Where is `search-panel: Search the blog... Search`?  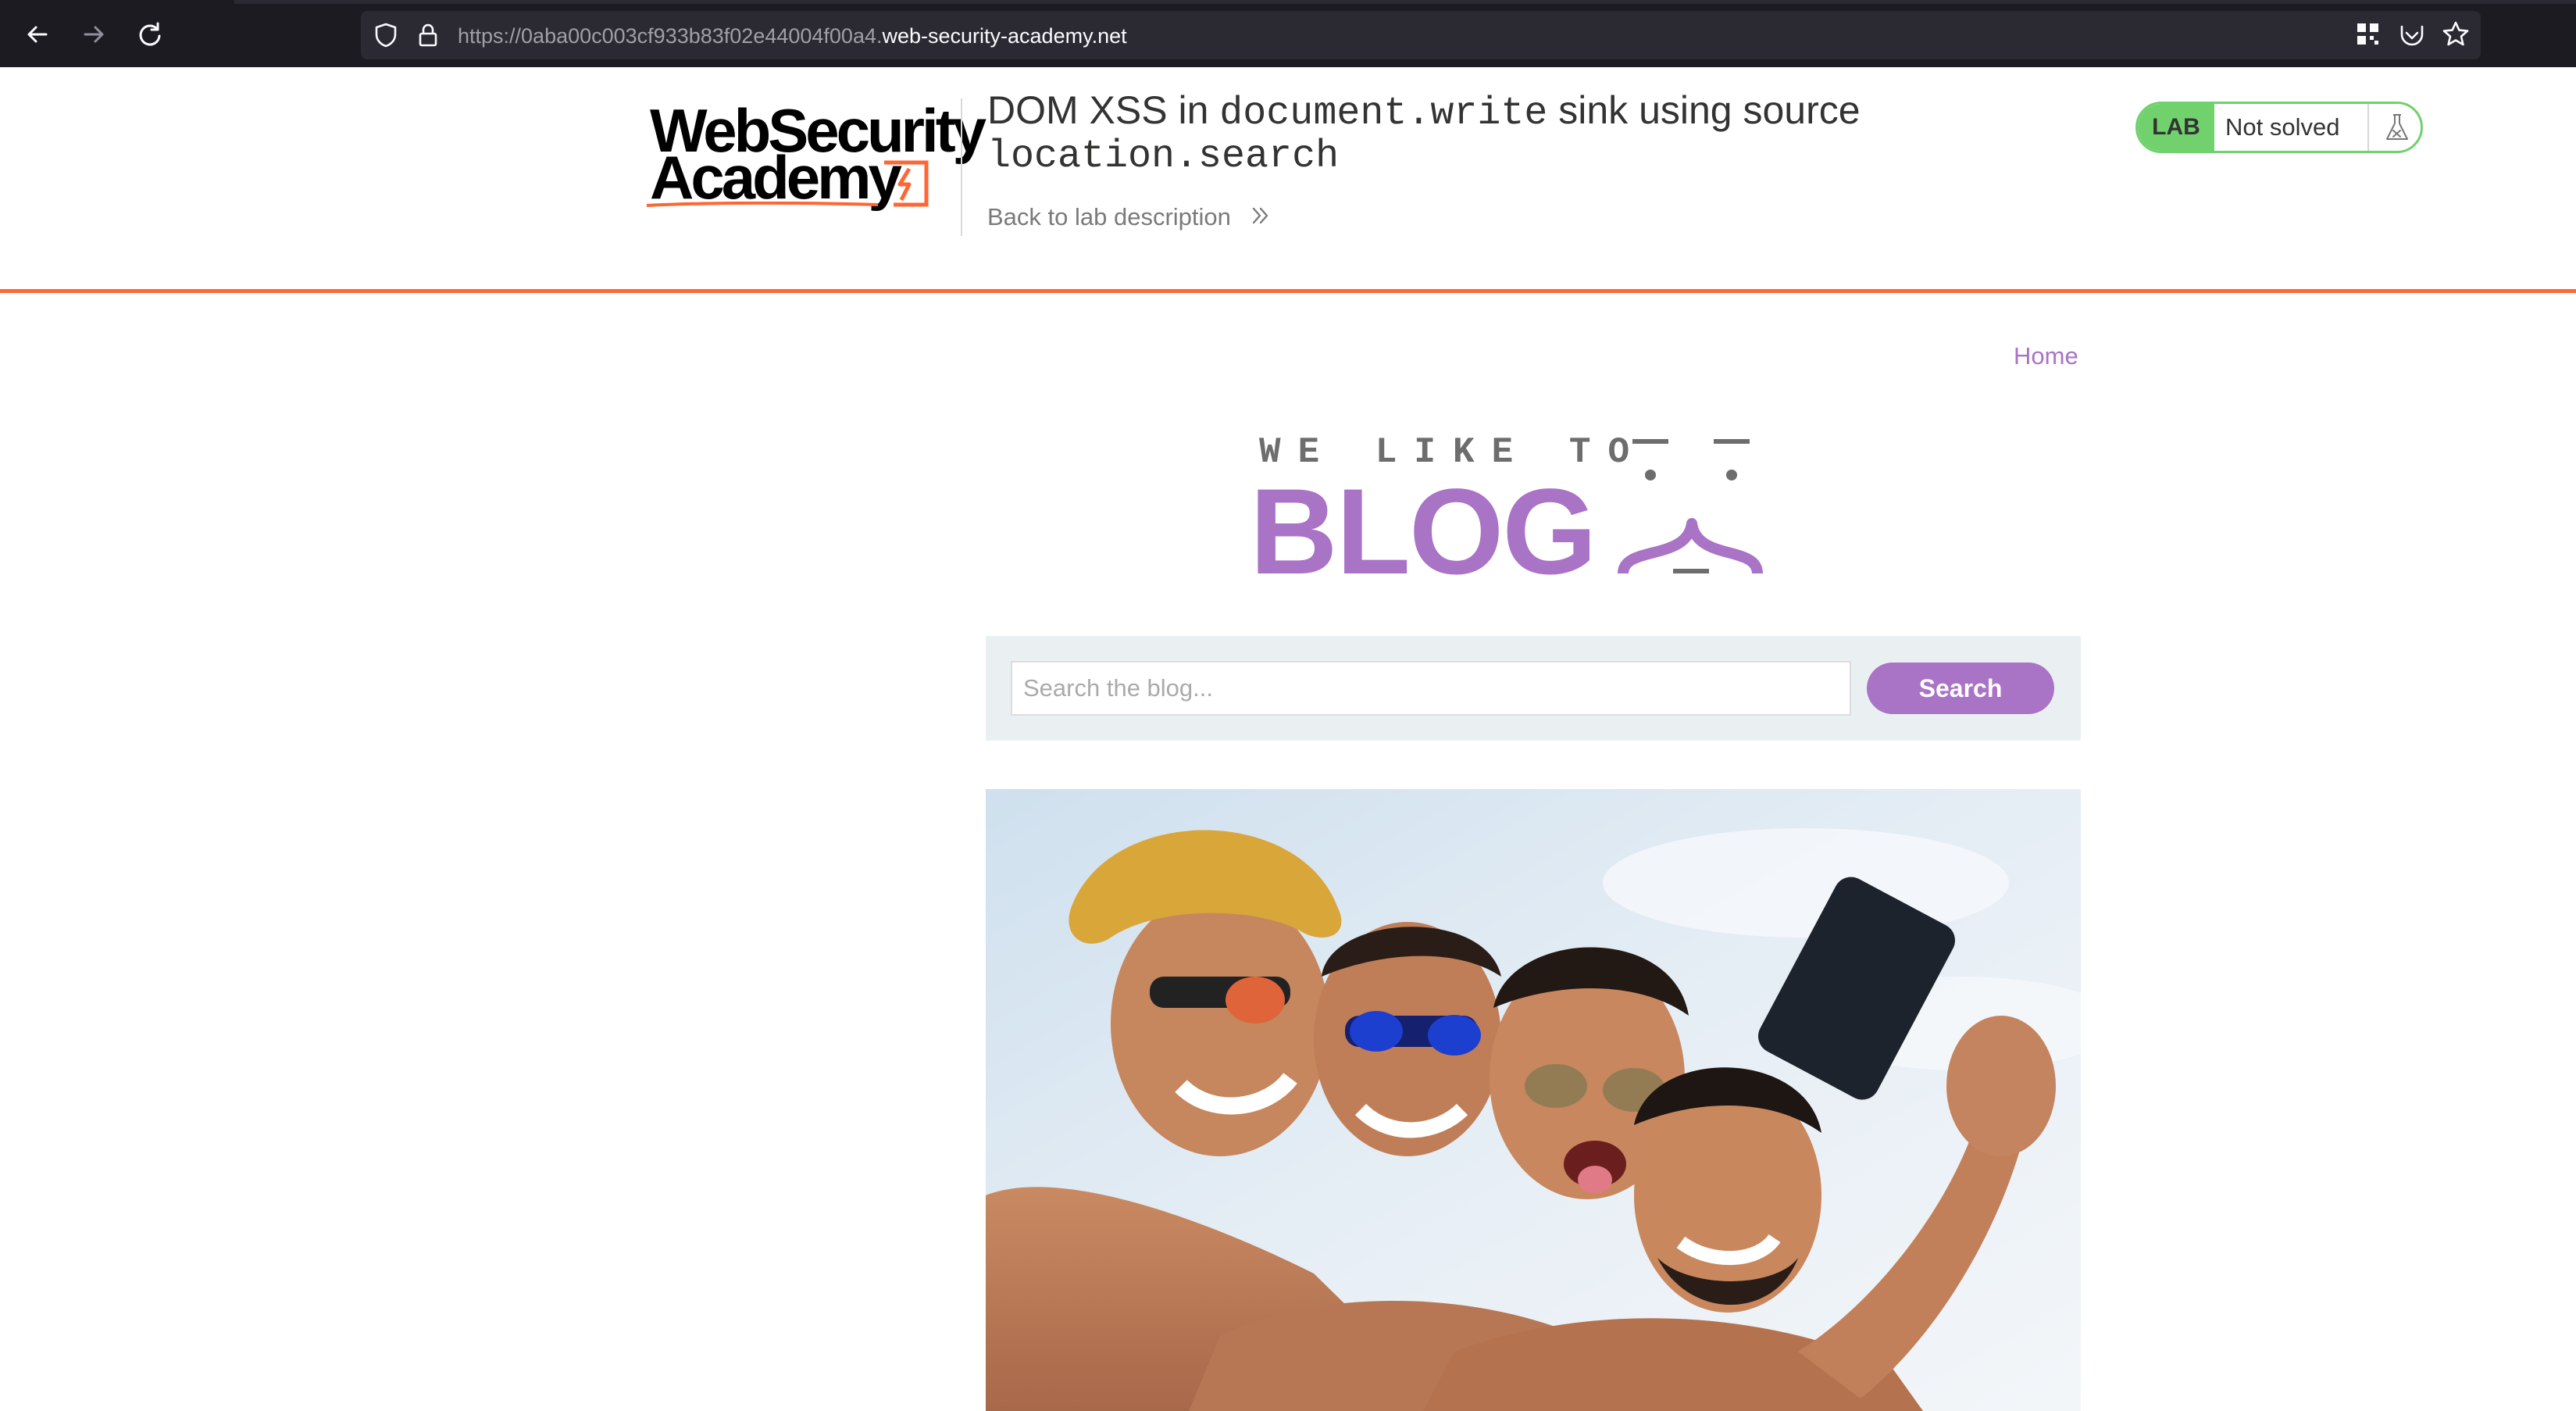 search-panel: Search the blog... Search is located at coordinates (1533, 688).